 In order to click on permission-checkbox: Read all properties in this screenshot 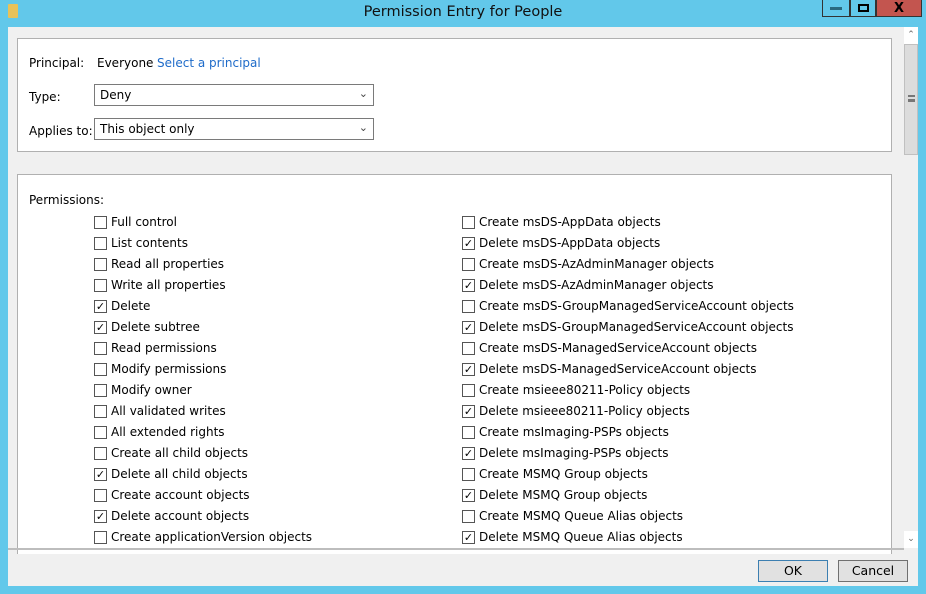, I will do `click(159, 264)`.